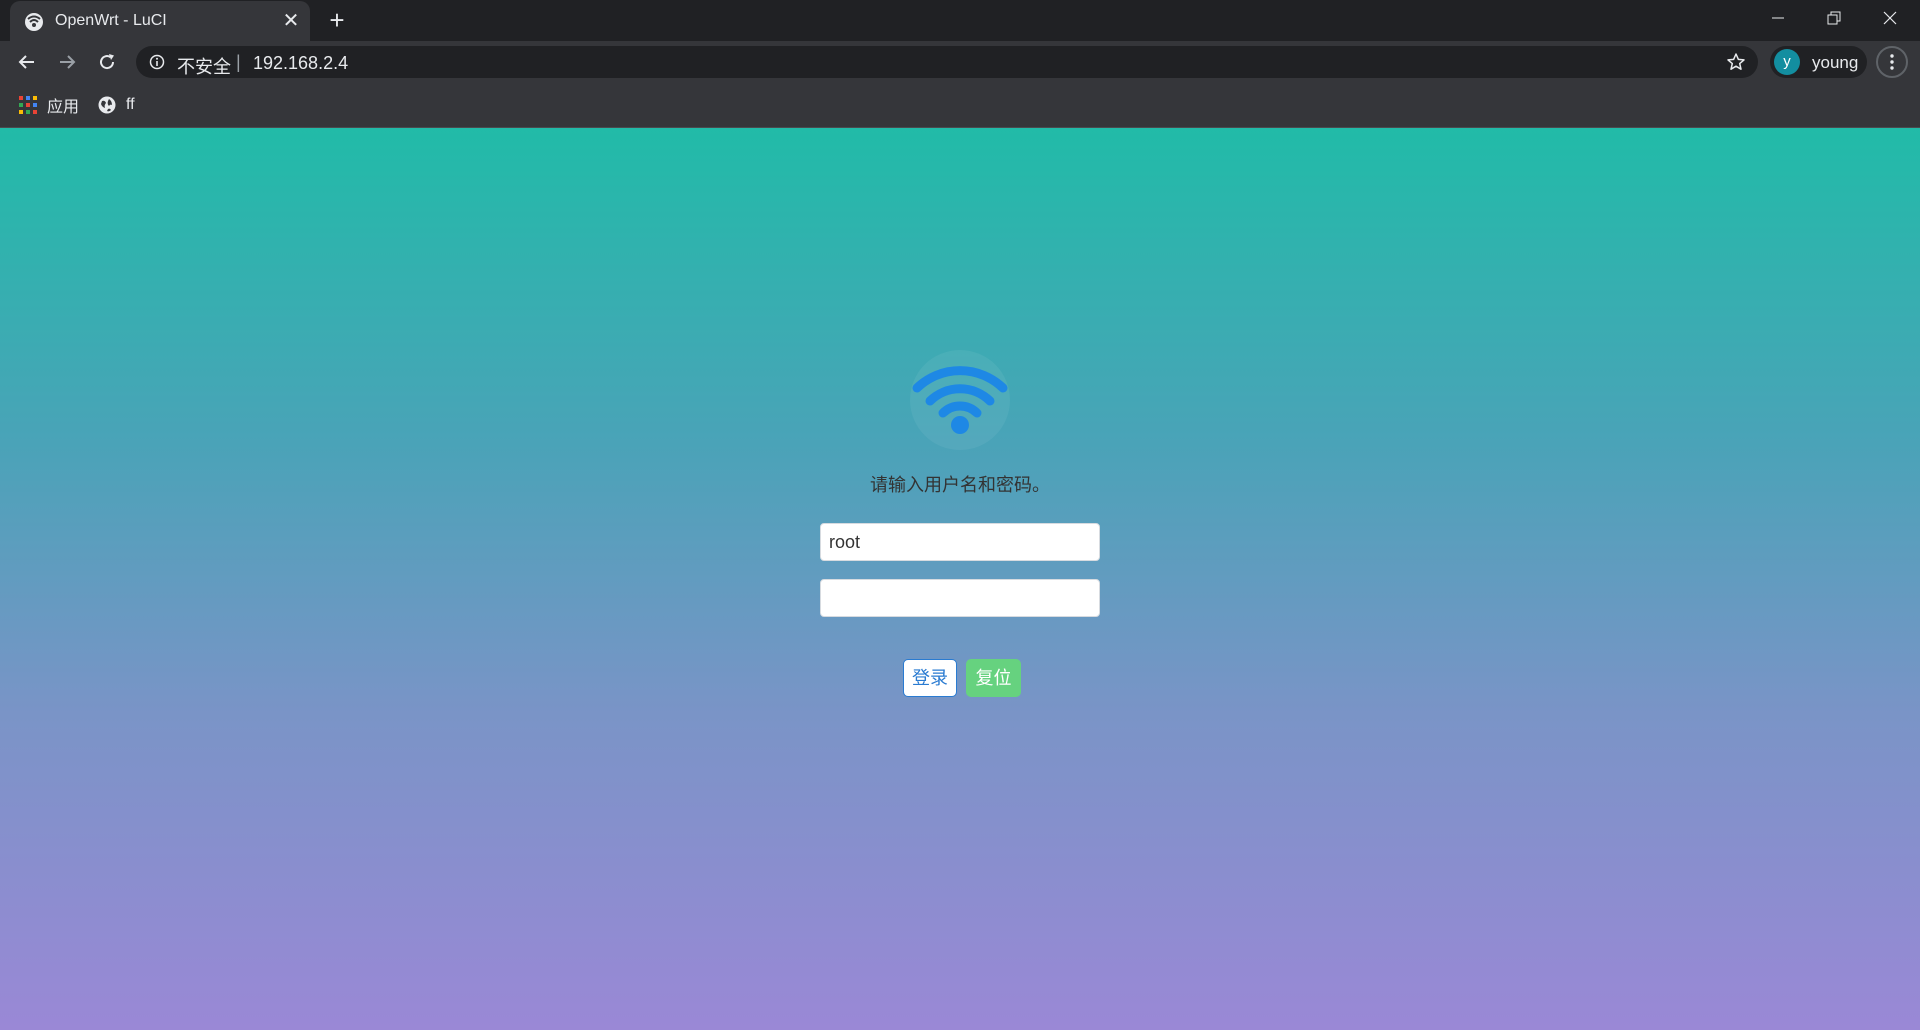 This screenshot has width=1920, height=1030. I want to click on reload-icon, so click(107, 62).